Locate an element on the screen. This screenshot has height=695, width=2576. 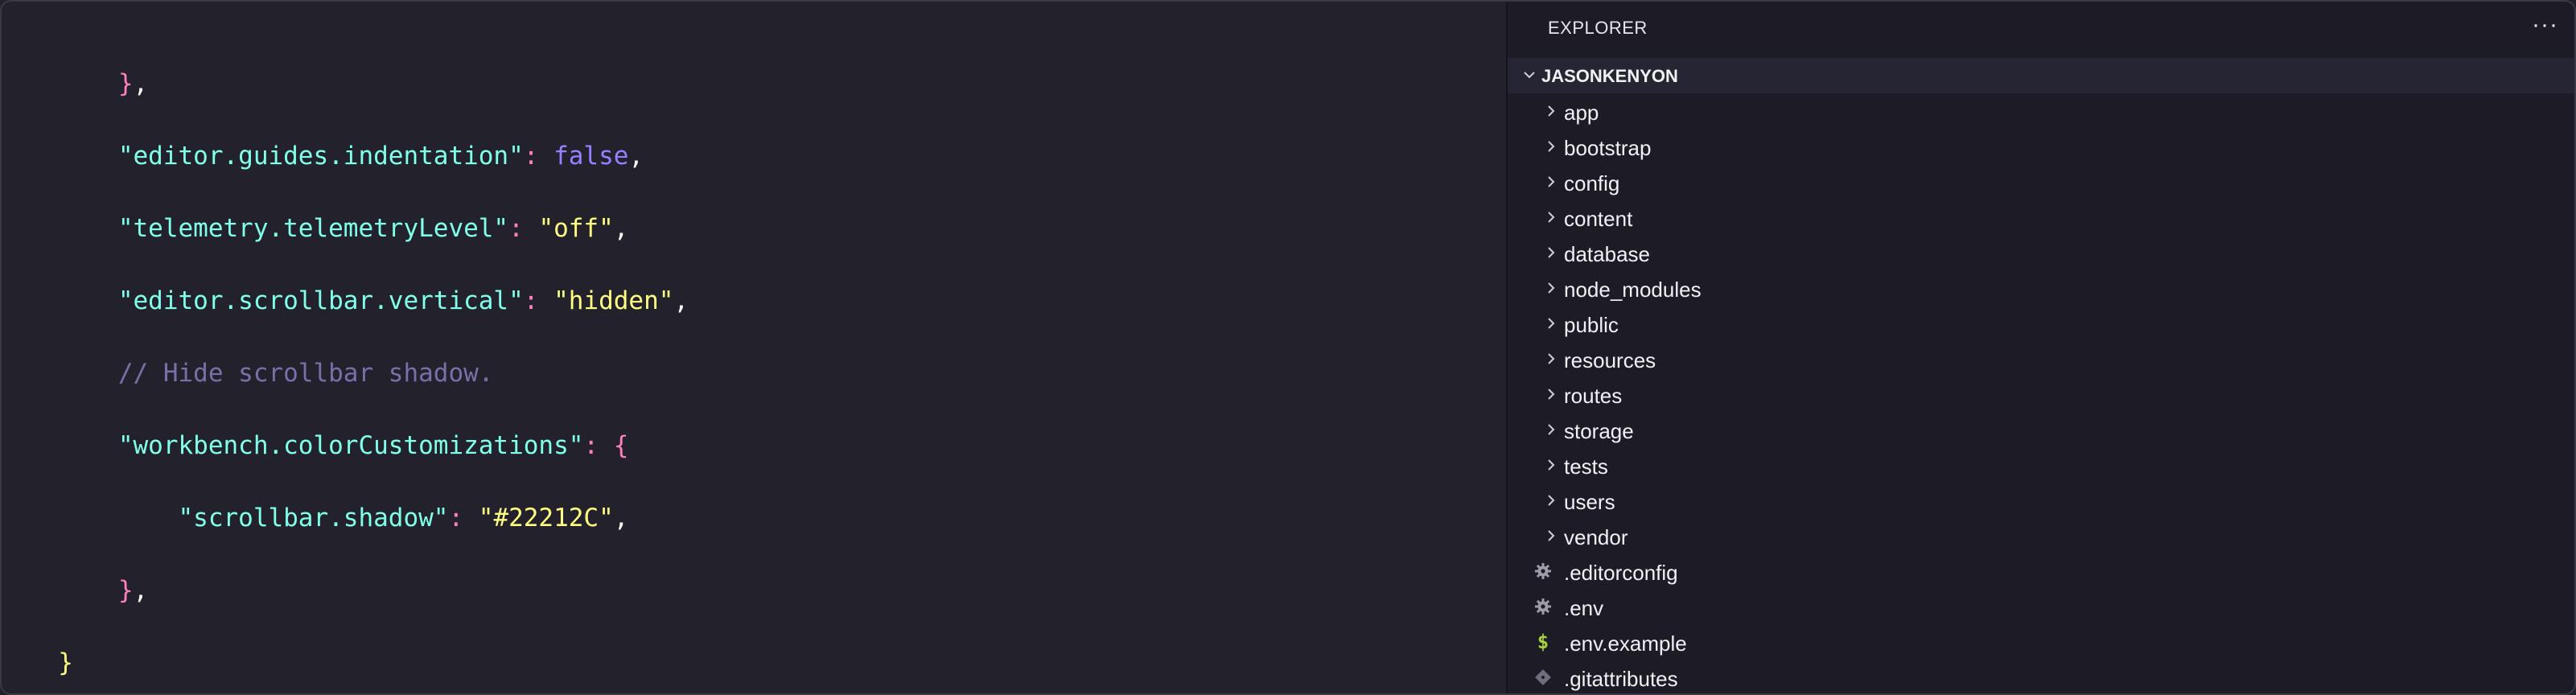
folder-content: content is located at coordinates (2041, 217).